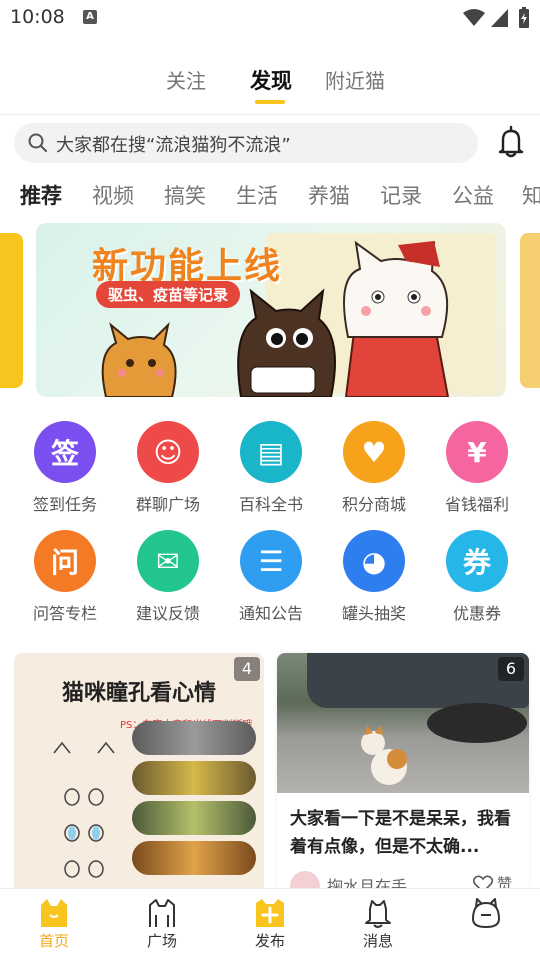  Describe the element at coordinates (329, 195) in the screenshot. I see `category-raise-cat: 养猫` at that location.